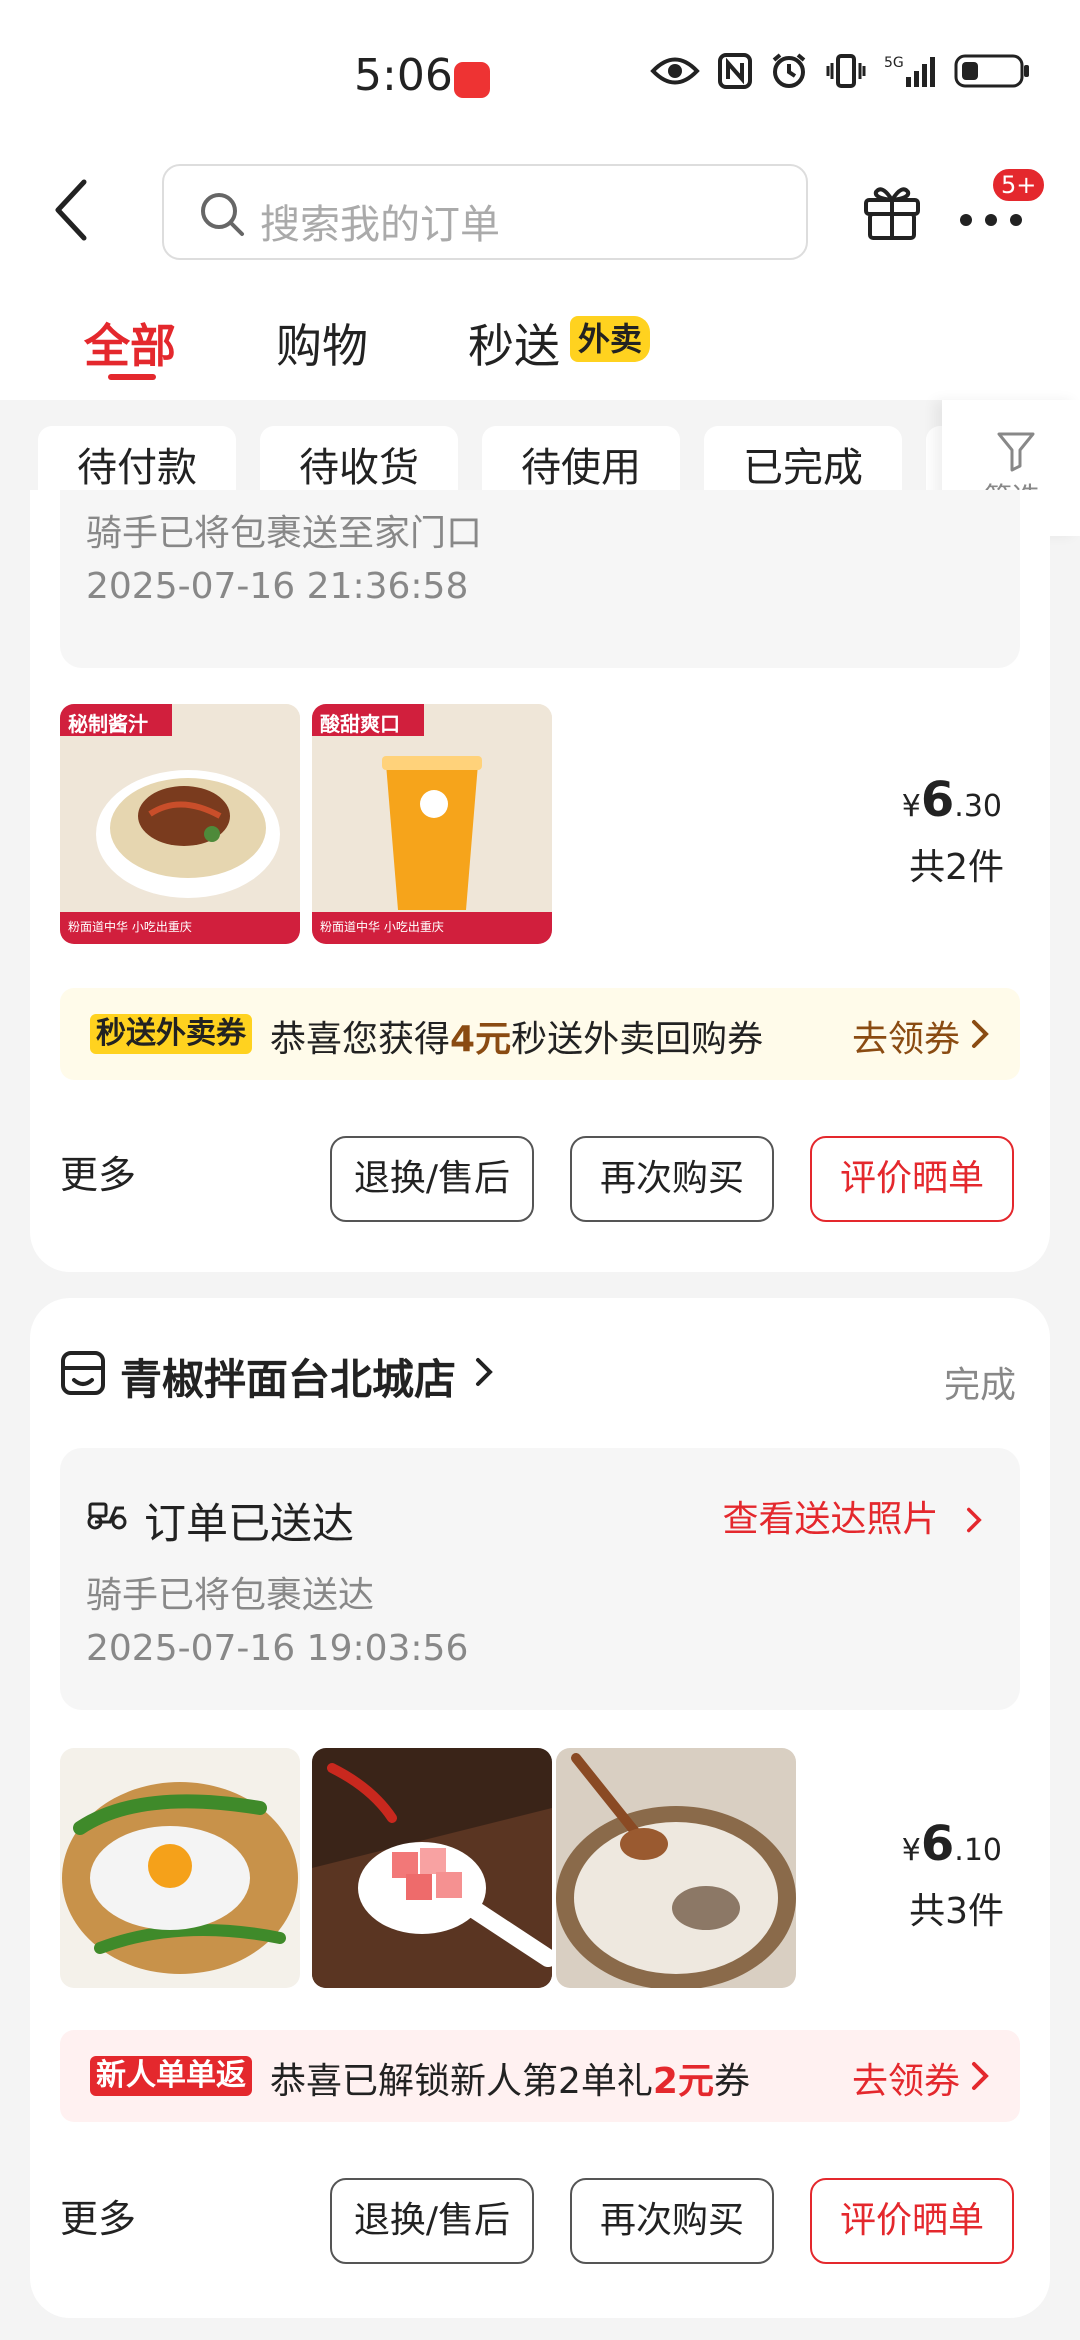 The width and height of the screenshot is (1080, 2340). I want to click on search-input: 搜索我的订单, so click(485, 212).